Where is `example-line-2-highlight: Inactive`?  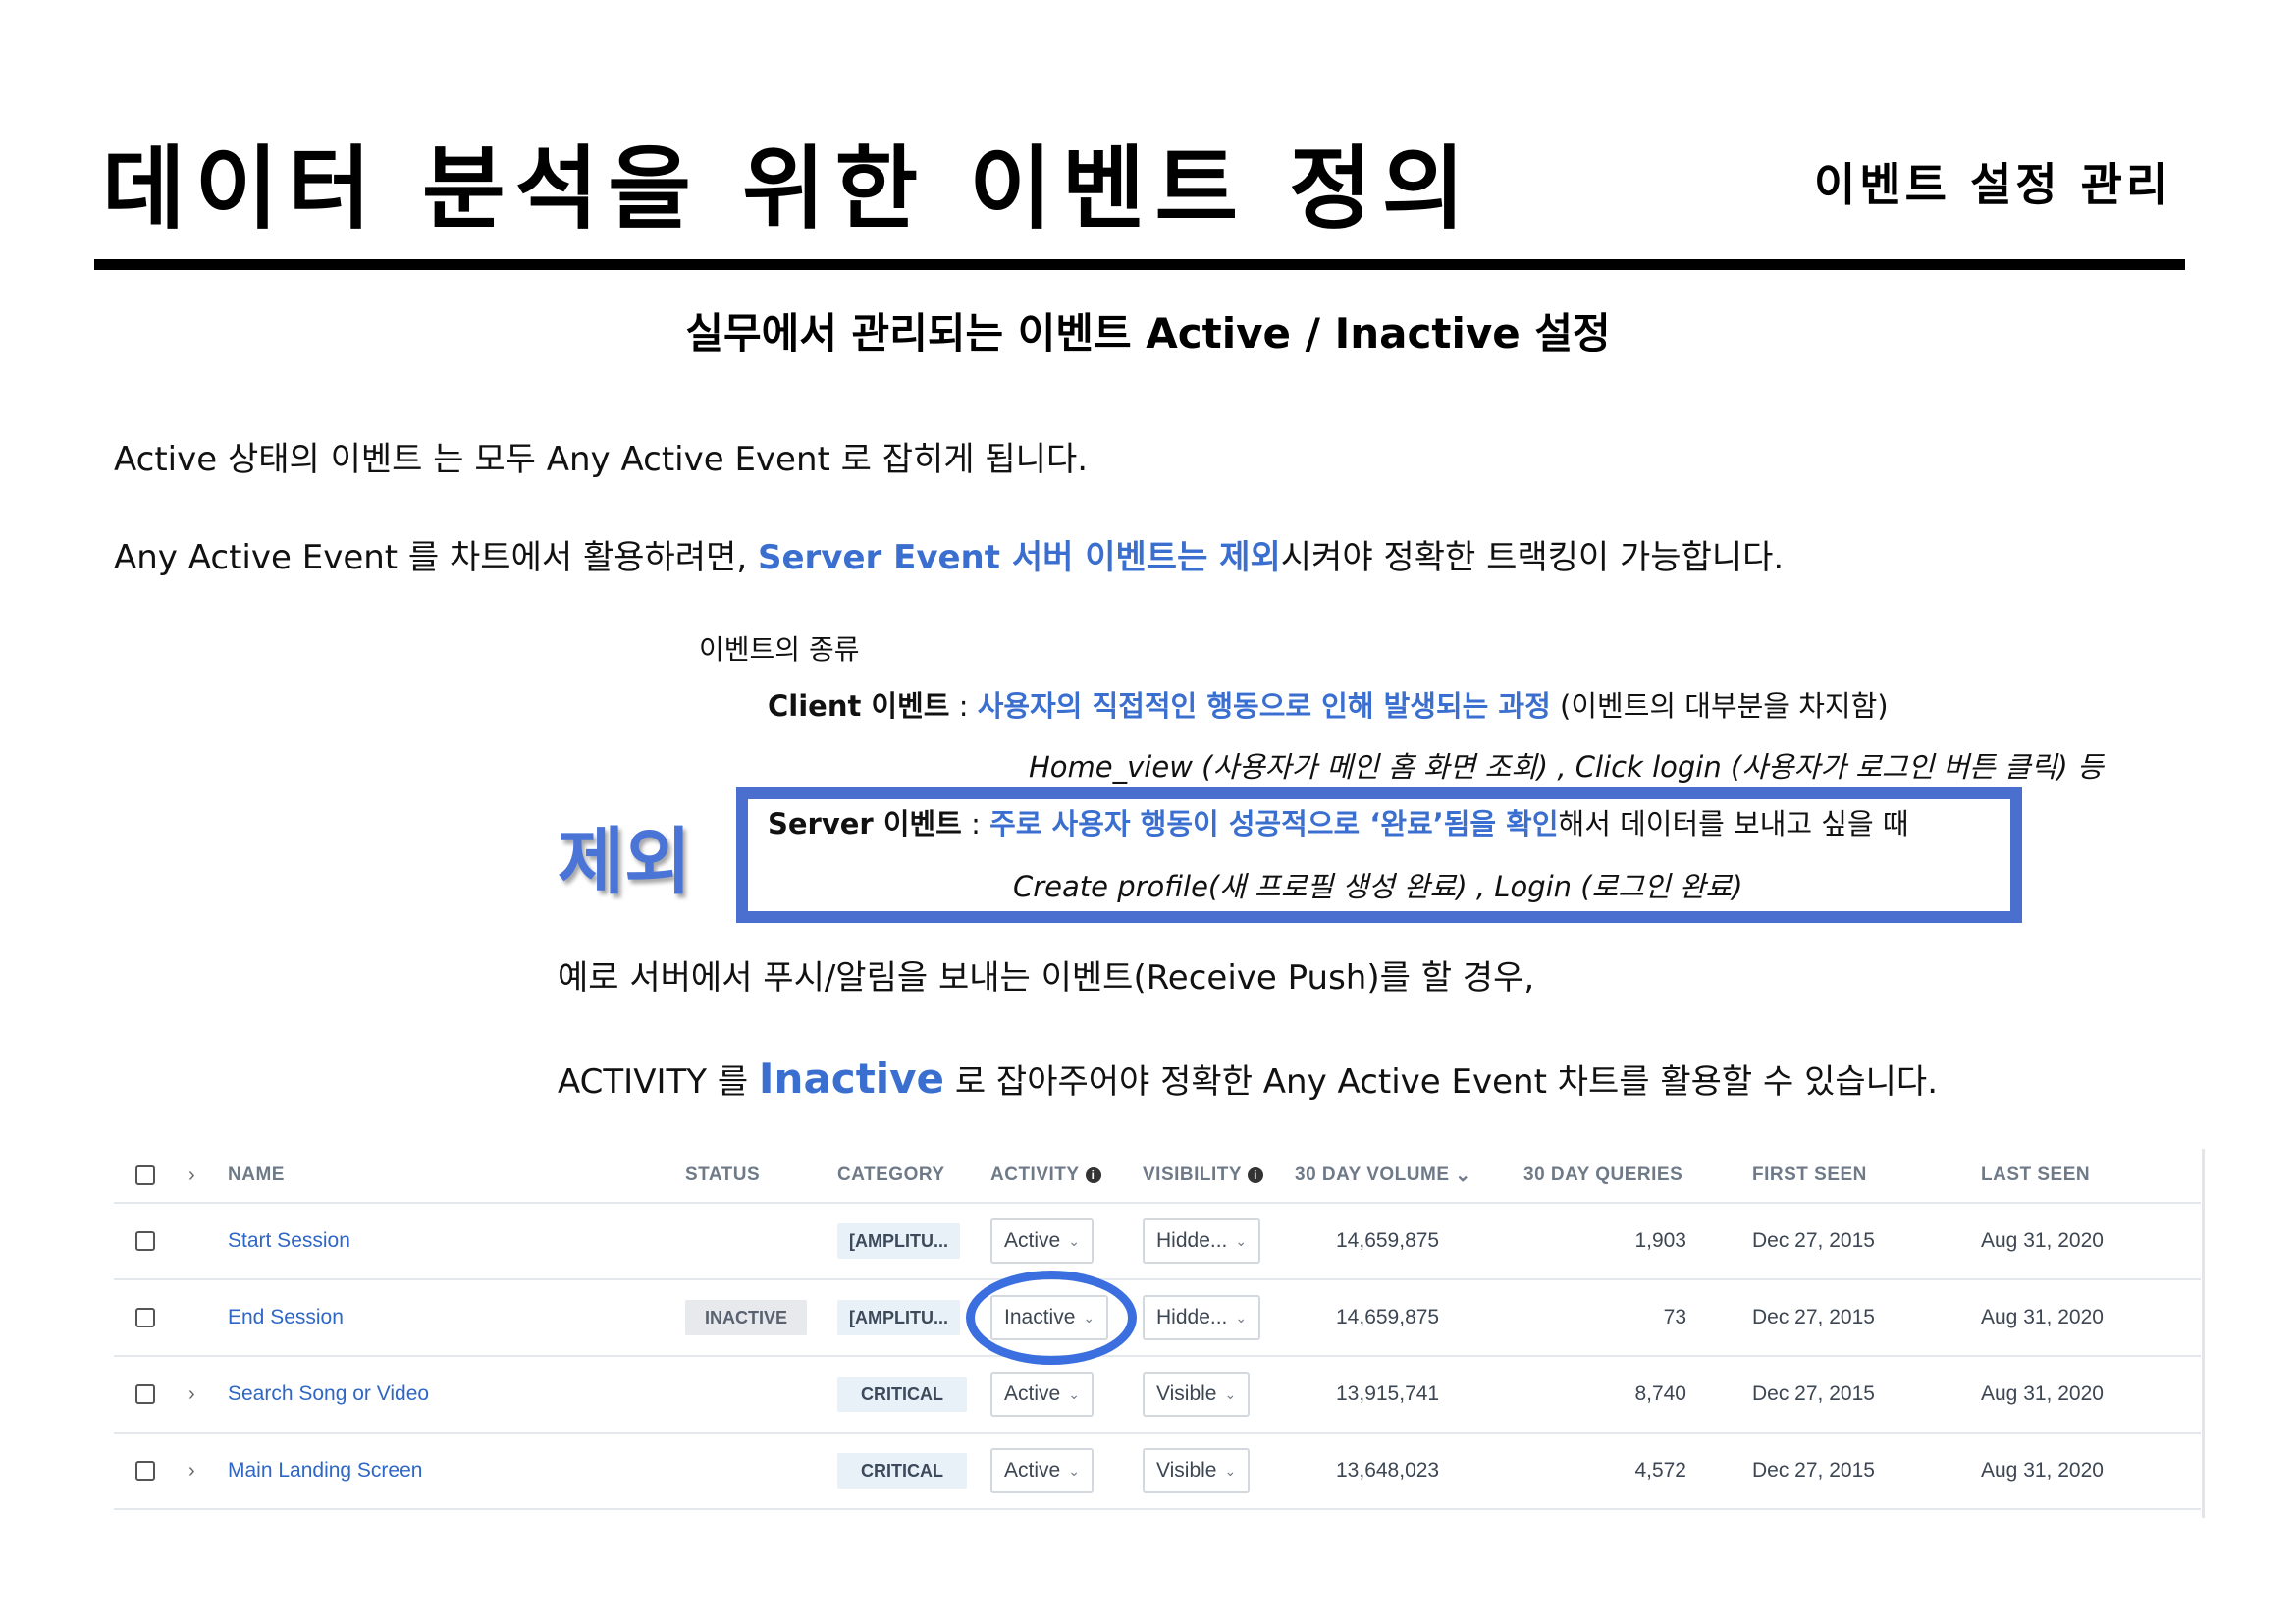
example-line-2-highlight: Inactive is located at coordinates (852, 1079).